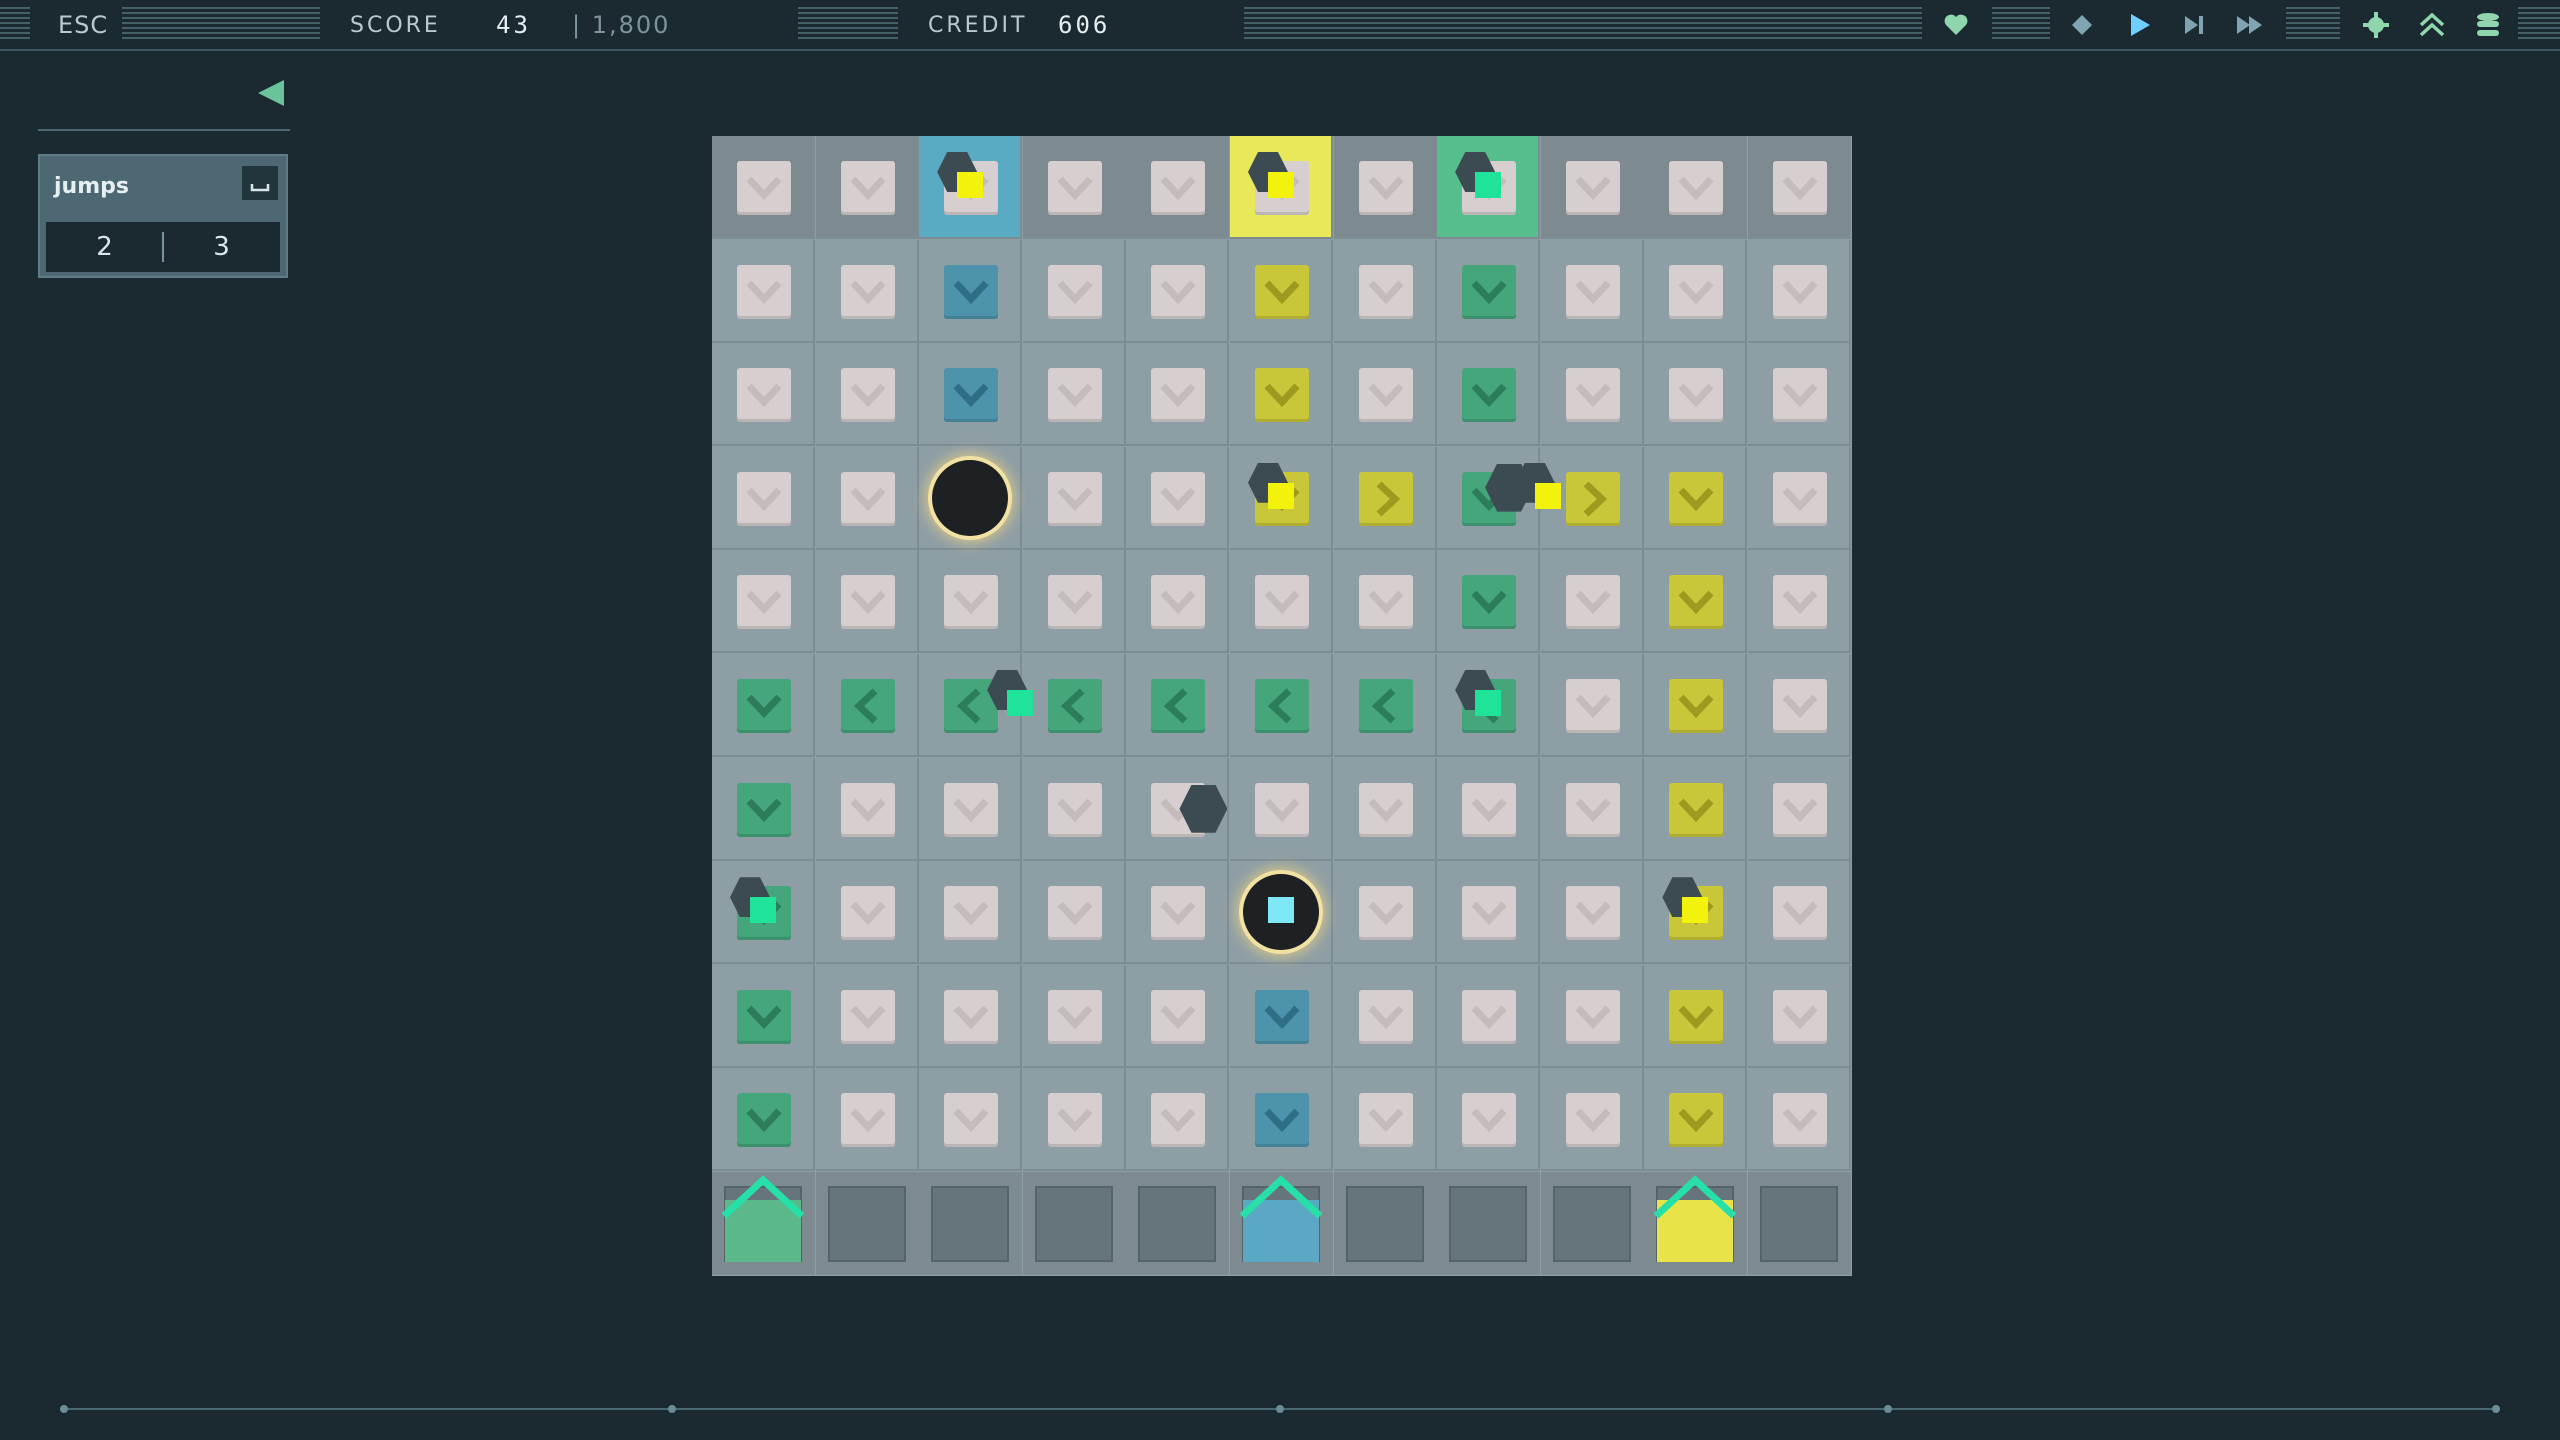 This screenshot has width=2560, height=1440. What do you see at coordinates (2488, 25) in the screenshot?
I see `stack-icon` at bounding box center [2488, 25].